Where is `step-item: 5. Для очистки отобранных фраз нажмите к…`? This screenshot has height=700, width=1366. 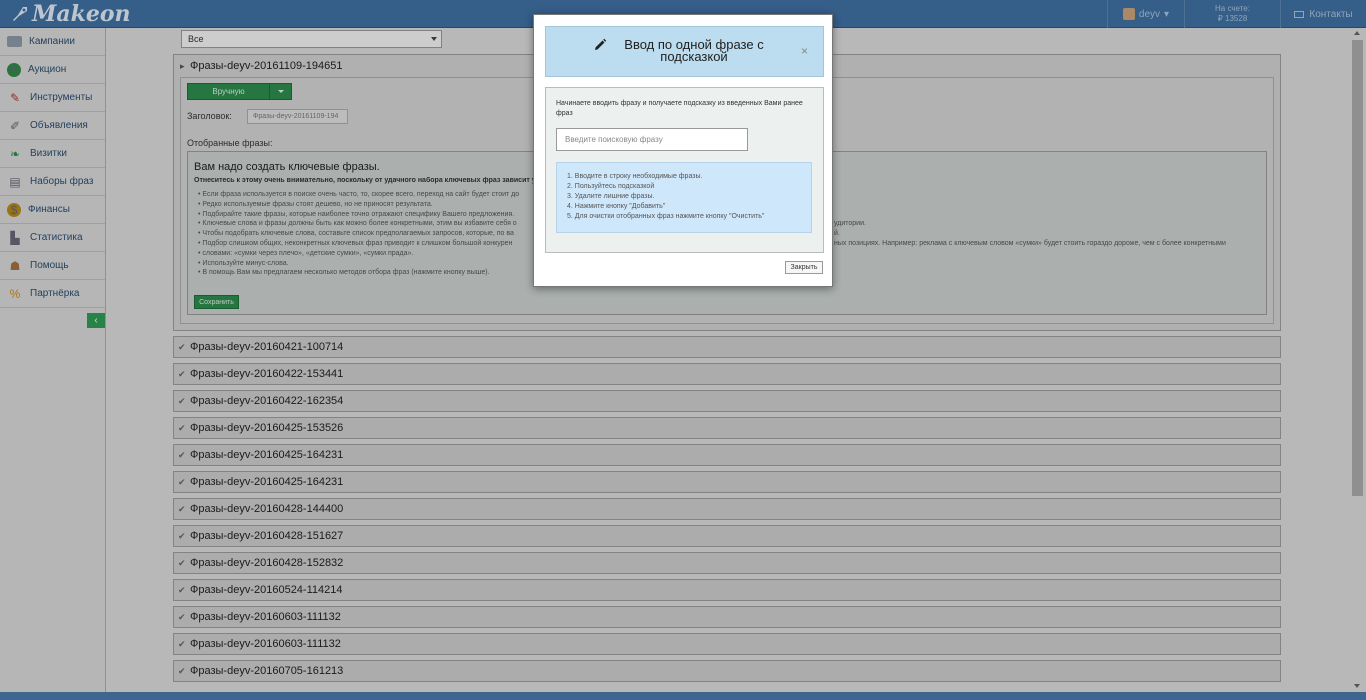
step-item: 5. Для очистки отобранных фраз нажмите к… is located at coordinates (666, 216).